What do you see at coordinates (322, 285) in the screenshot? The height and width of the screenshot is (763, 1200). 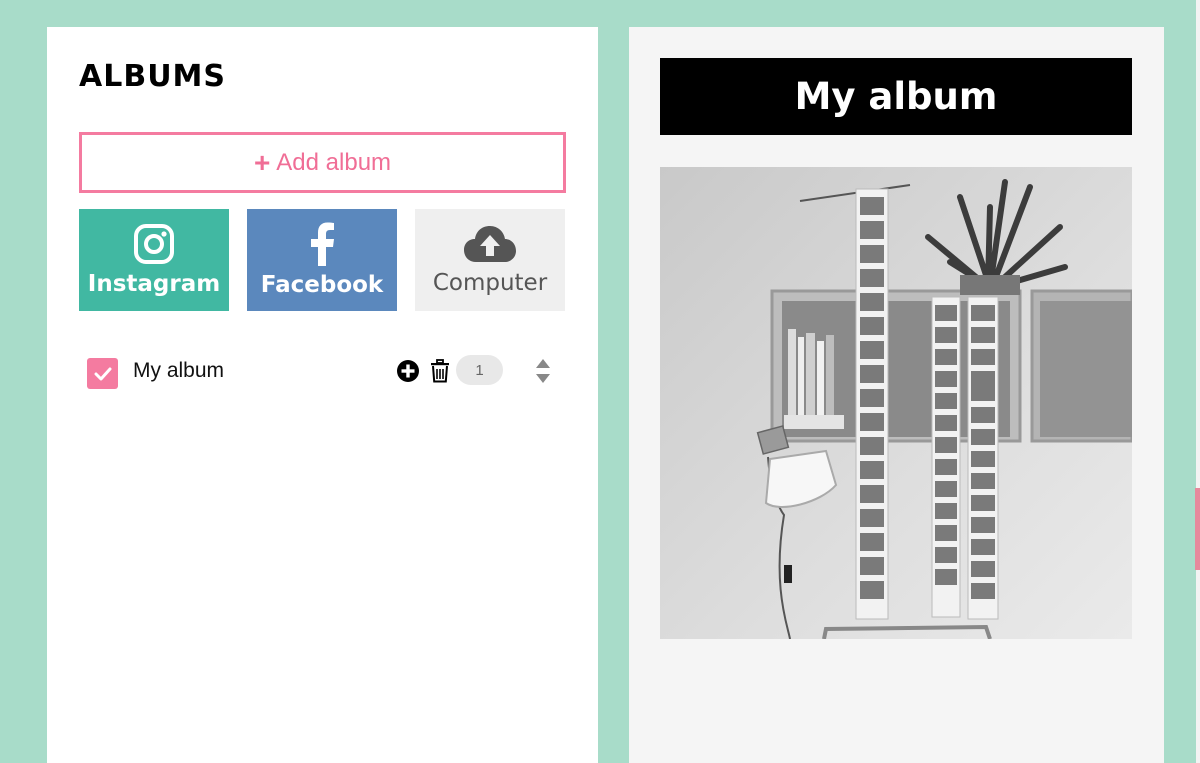 I see `facebook-label: Facebook` at bounding box center [322, 285].